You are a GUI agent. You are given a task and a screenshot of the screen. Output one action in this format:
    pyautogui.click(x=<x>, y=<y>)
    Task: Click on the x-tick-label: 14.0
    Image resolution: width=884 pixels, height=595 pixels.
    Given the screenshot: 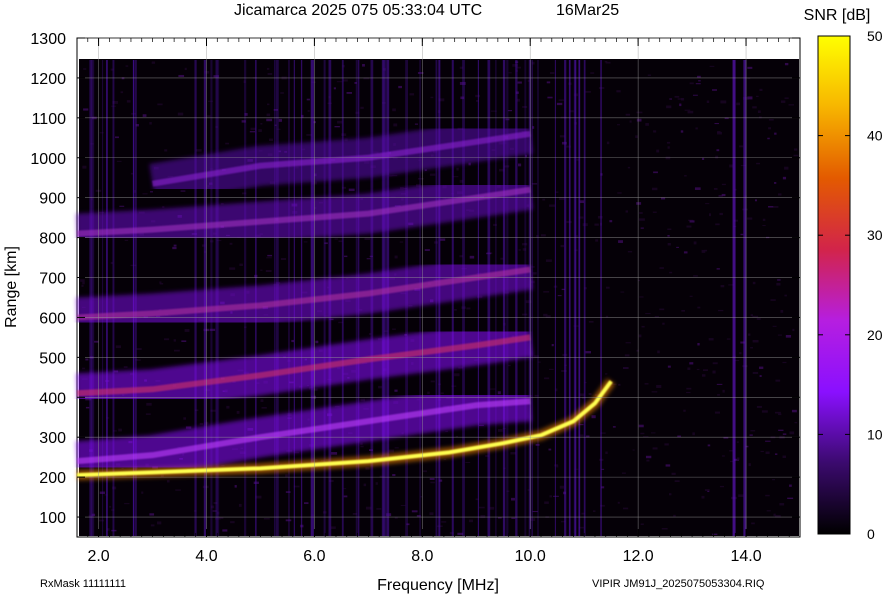 What is the action you would take?
    pyautogui.click(x=745, y=556)
    